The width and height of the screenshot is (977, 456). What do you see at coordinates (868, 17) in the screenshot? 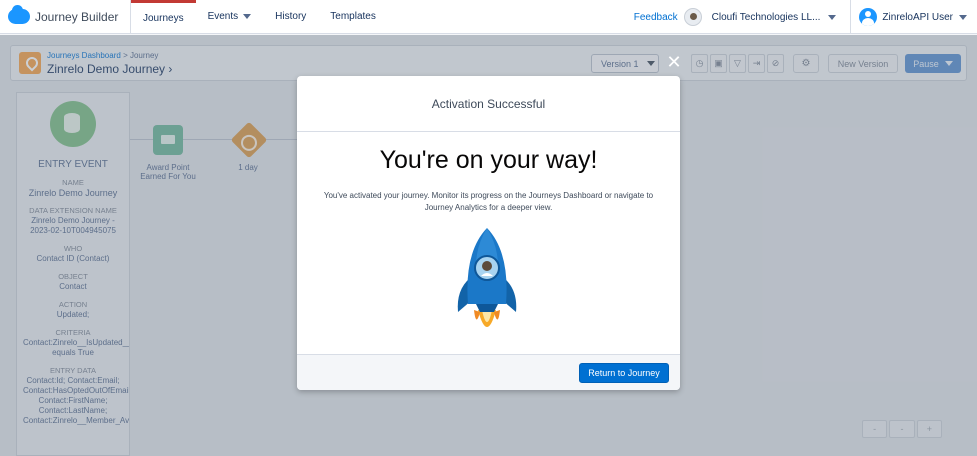
I see `user-avatar-icon` at bounding box center [868, 17].